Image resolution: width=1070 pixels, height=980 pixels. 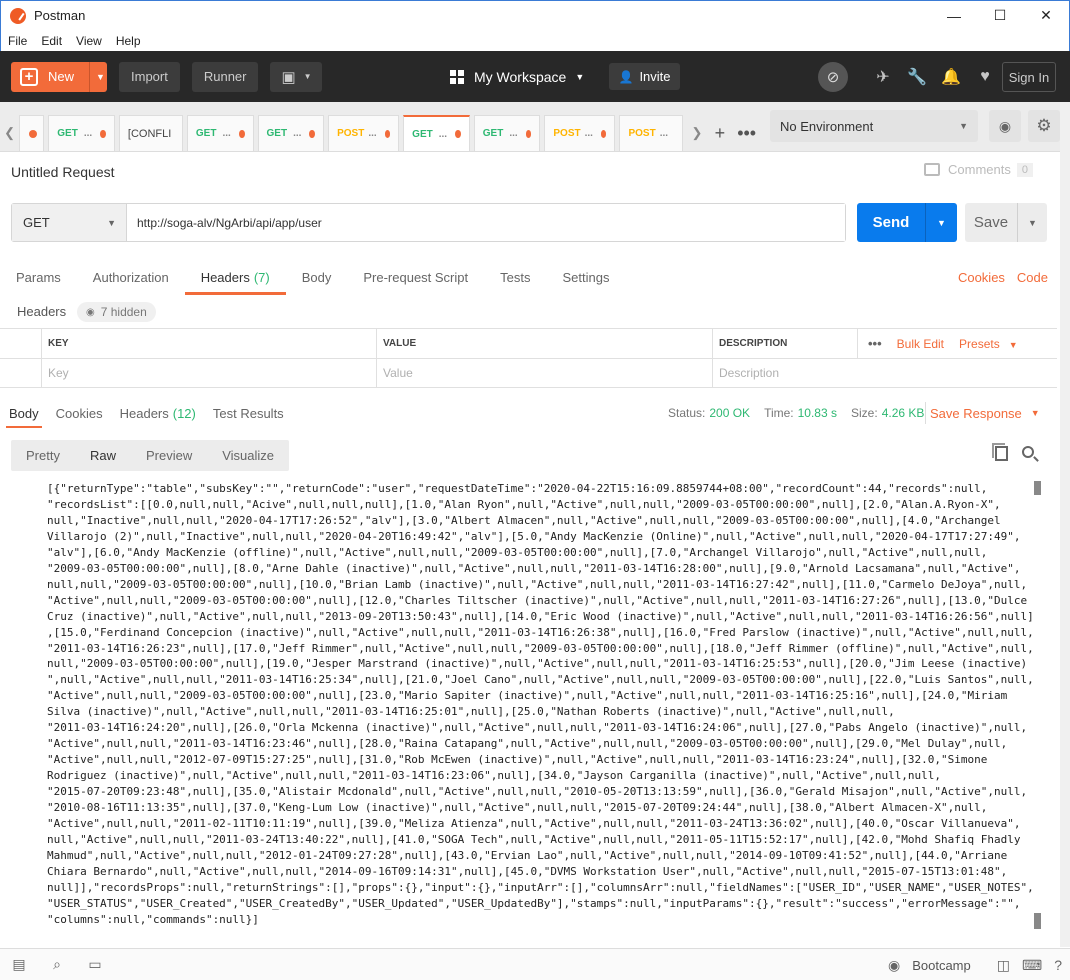 I want to click on tab-body: Body, so click(x=317, y=277).